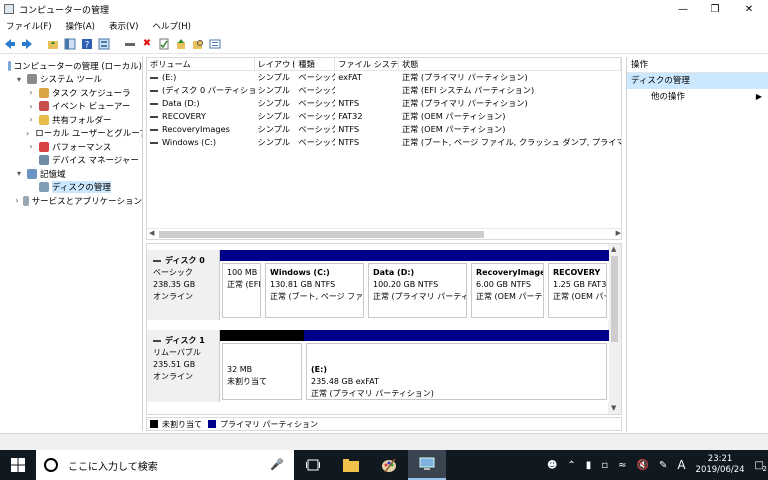 Image resolution: width=768 pixels, height=480 pixels. Describe the element at coordinates (642, 465) in the screenshot. I see `volume-muted-icon: 🔇` at that location.